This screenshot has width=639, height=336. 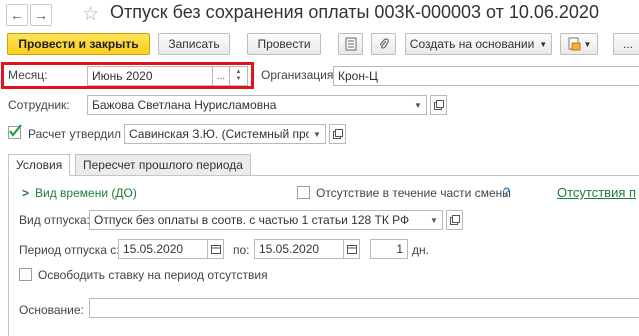 I want to click on document-icon, so click(x=350, y=44).